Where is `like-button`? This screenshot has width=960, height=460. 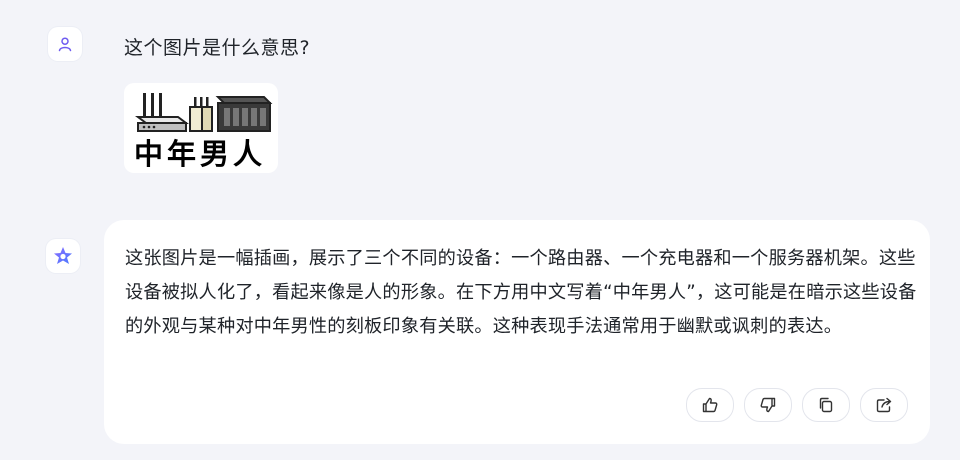
like-button is located at coordinates (710, 405).